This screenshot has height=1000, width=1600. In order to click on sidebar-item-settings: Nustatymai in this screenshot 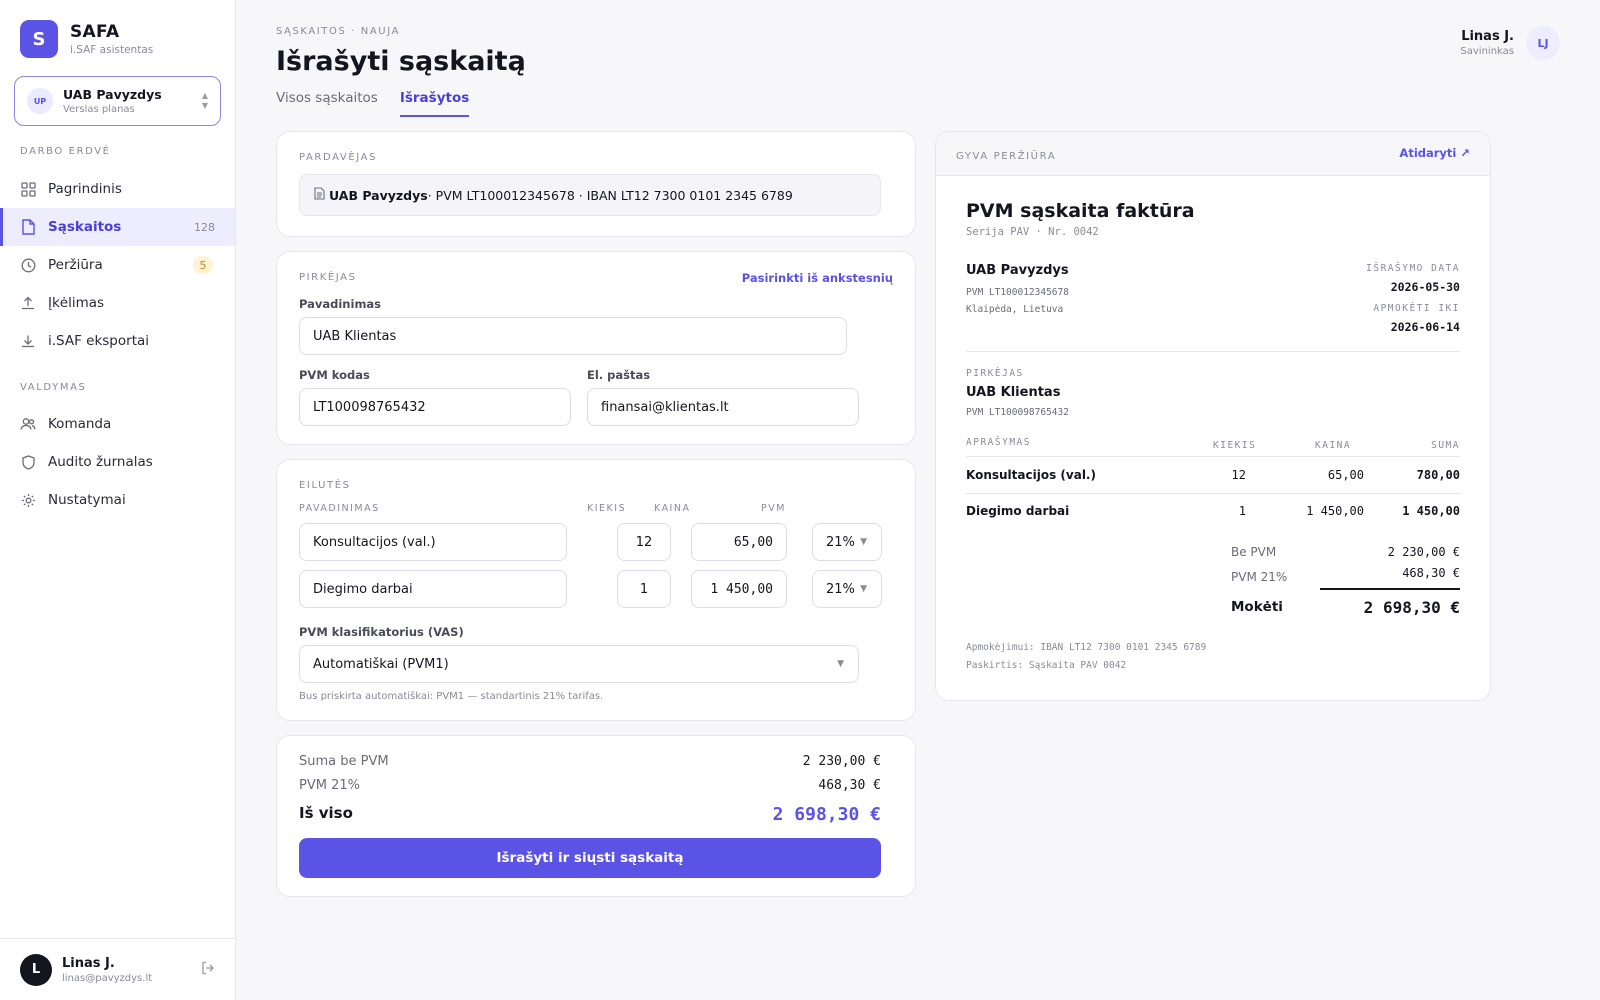, I will do `click(117, 500)`.